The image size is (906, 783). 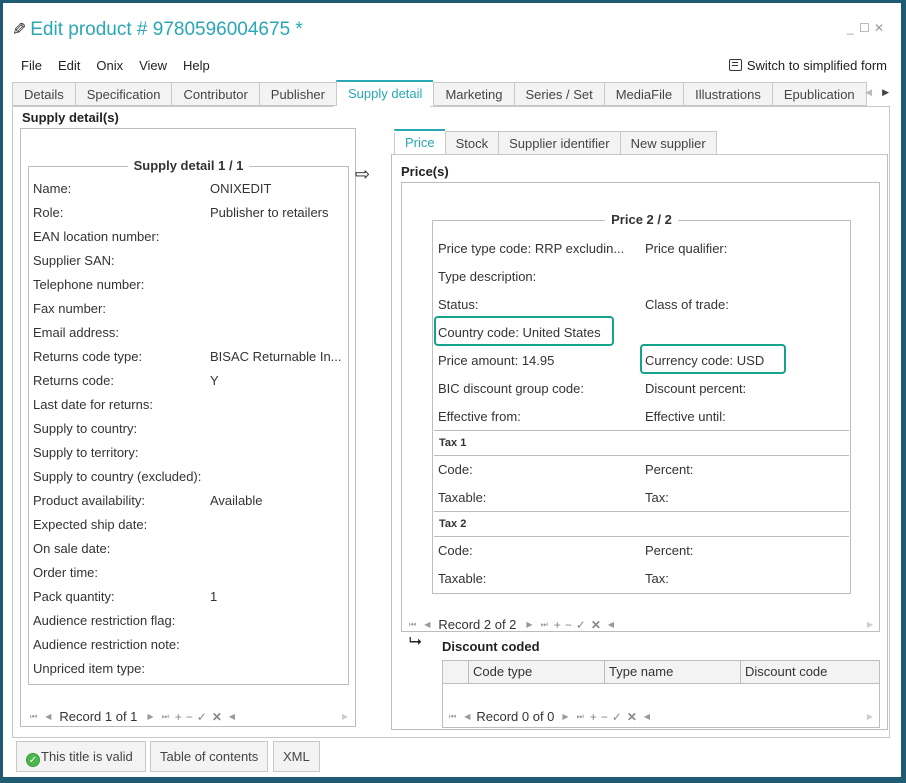 I want to click on switch-simplified-form-link: Switch to simplified form, so click(x=807, y=65).